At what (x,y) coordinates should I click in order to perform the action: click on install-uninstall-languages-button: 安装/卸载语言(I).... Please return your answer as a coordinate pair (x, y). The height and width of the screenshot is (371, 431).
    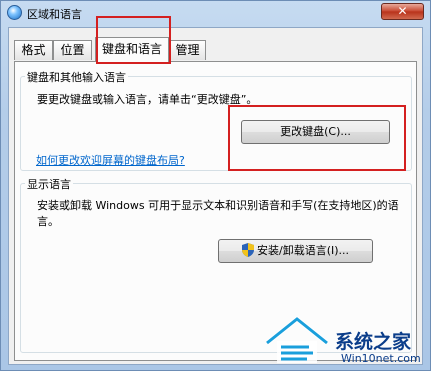
    Looking at the image, I should click on (295, 251).